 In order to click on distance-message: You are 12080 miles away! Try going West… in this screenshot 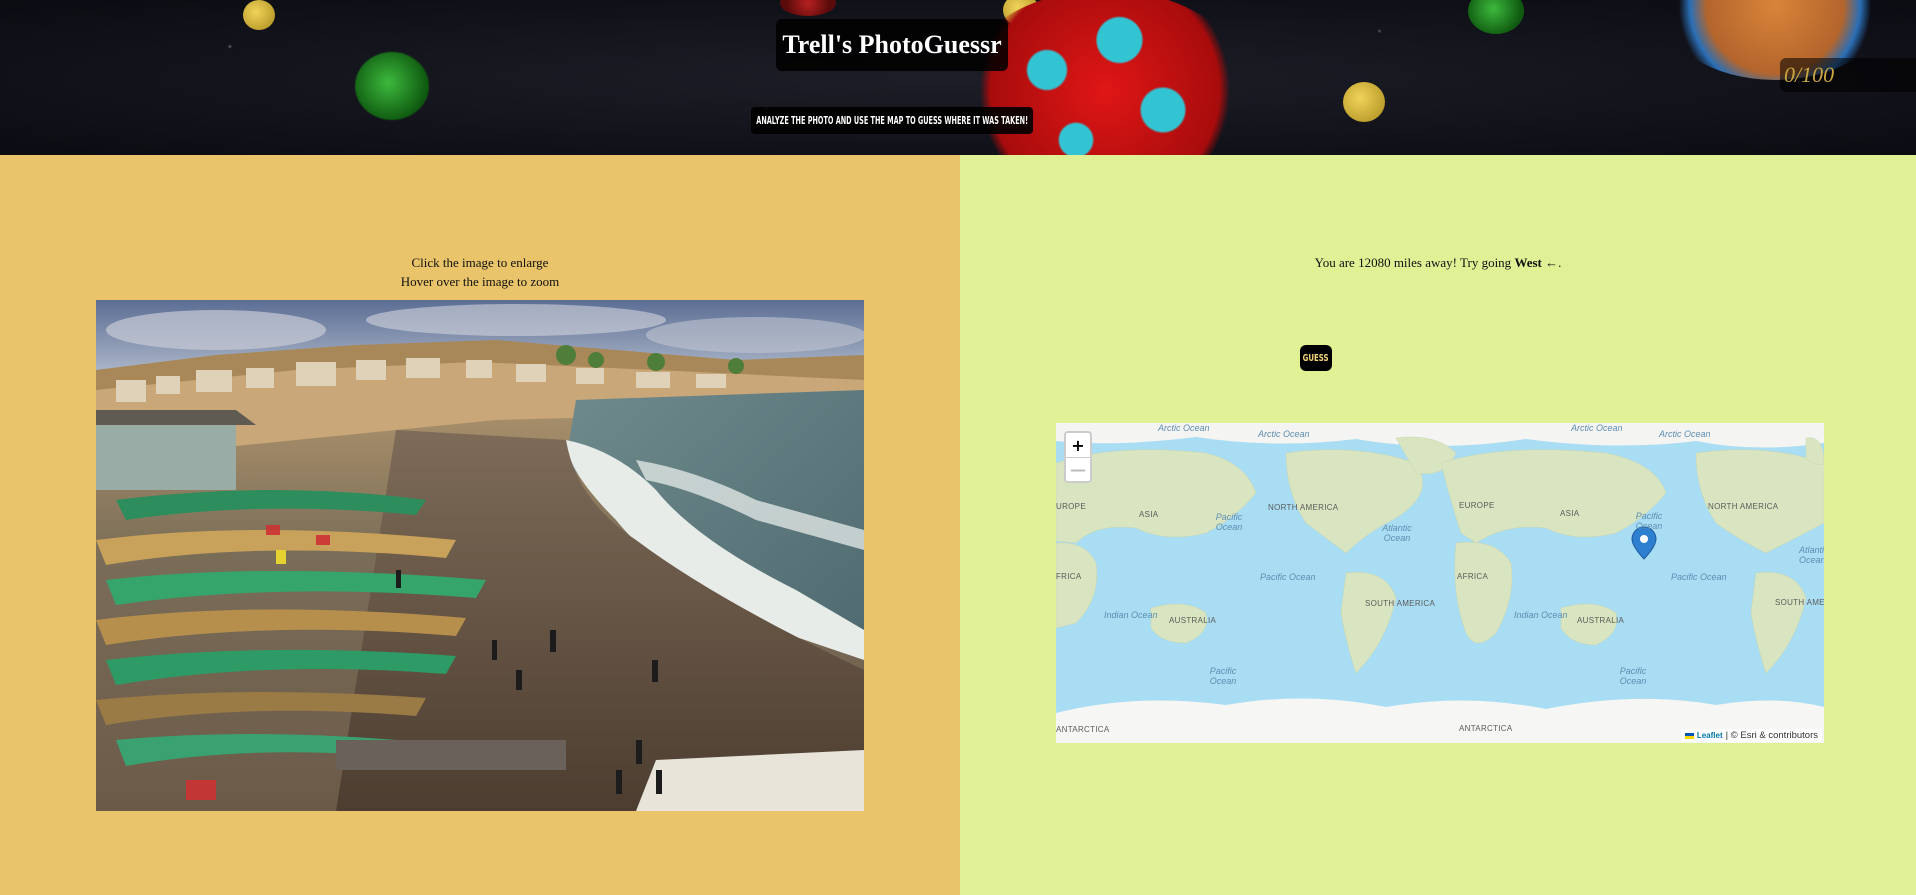, I will do `click(1438, 263)`.